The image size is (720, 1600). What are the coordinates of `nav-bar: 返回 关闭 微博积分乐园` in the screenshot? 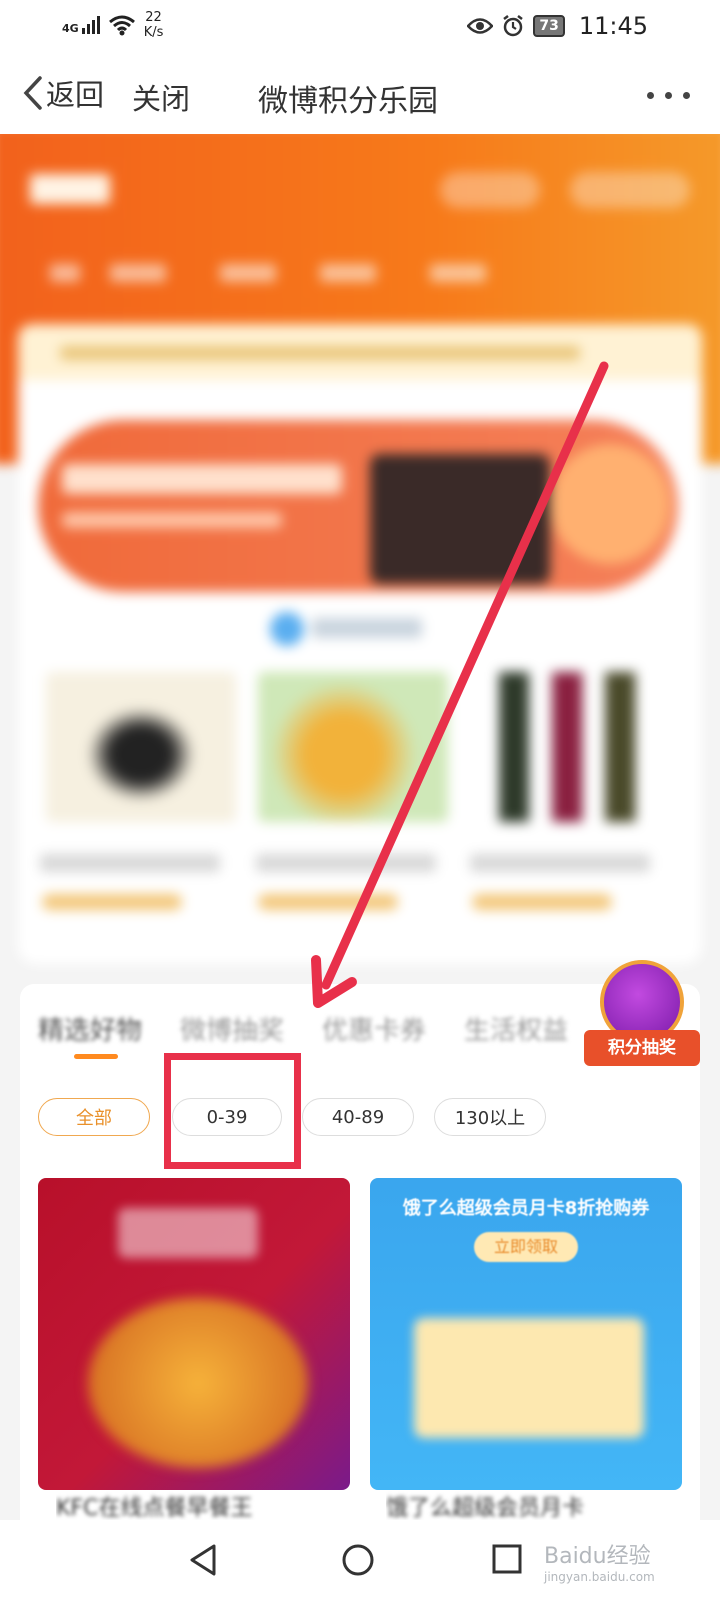 It's located at (360, 94).